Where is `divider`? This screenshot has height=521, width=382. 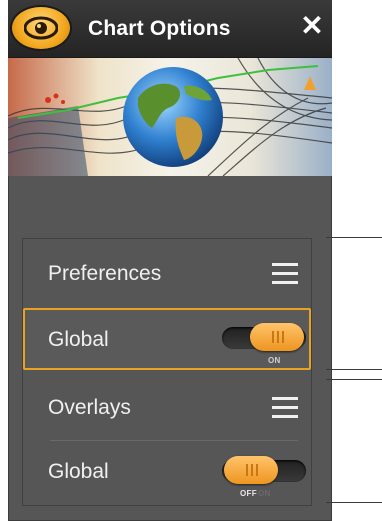 divider is located at coordinates (174, 440).